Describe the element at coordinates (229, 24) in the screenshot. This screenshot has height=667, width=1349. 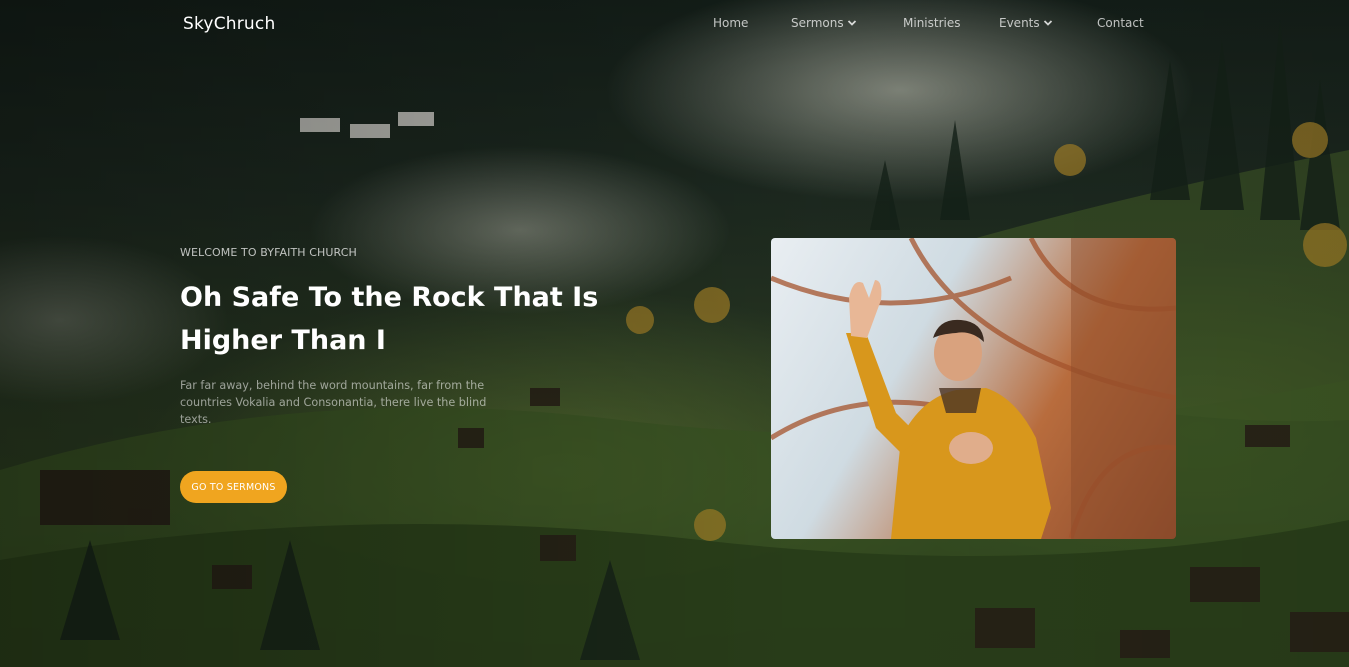
I see `brand-logo: SkyChruch` at that location.